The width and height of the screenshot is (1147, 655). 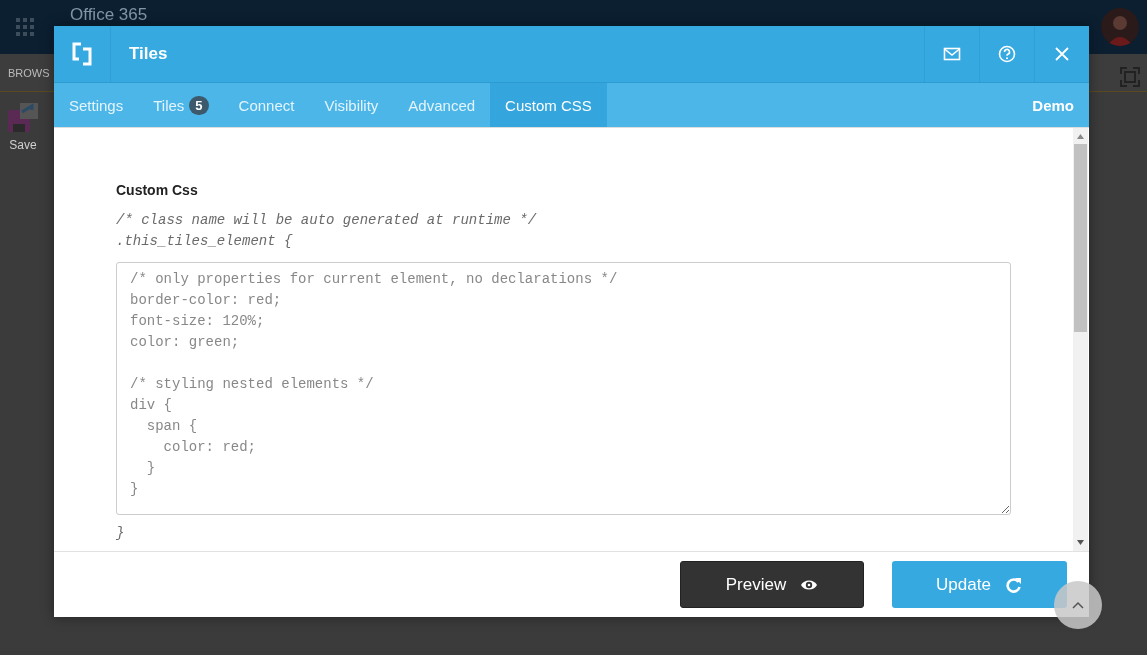 I want to click on preview-button: Preview, so click(x=772, y=584).